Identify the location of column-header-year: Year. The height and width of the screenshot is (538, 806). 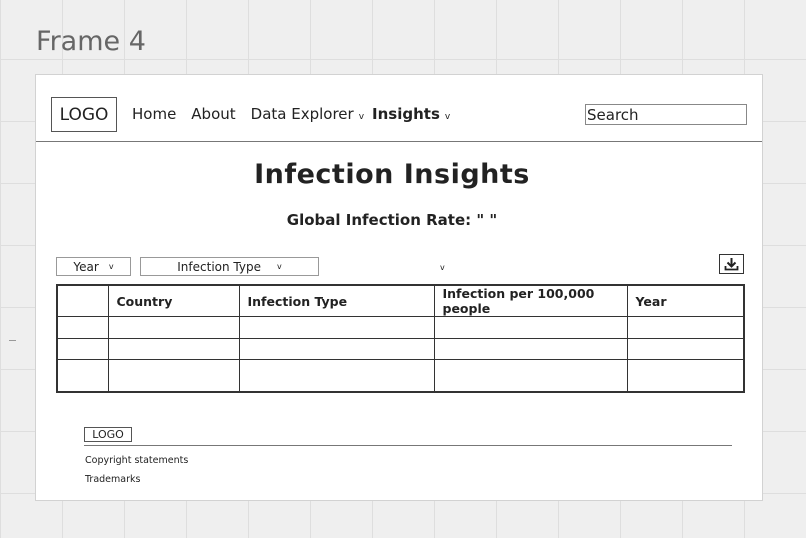
(685, 300).